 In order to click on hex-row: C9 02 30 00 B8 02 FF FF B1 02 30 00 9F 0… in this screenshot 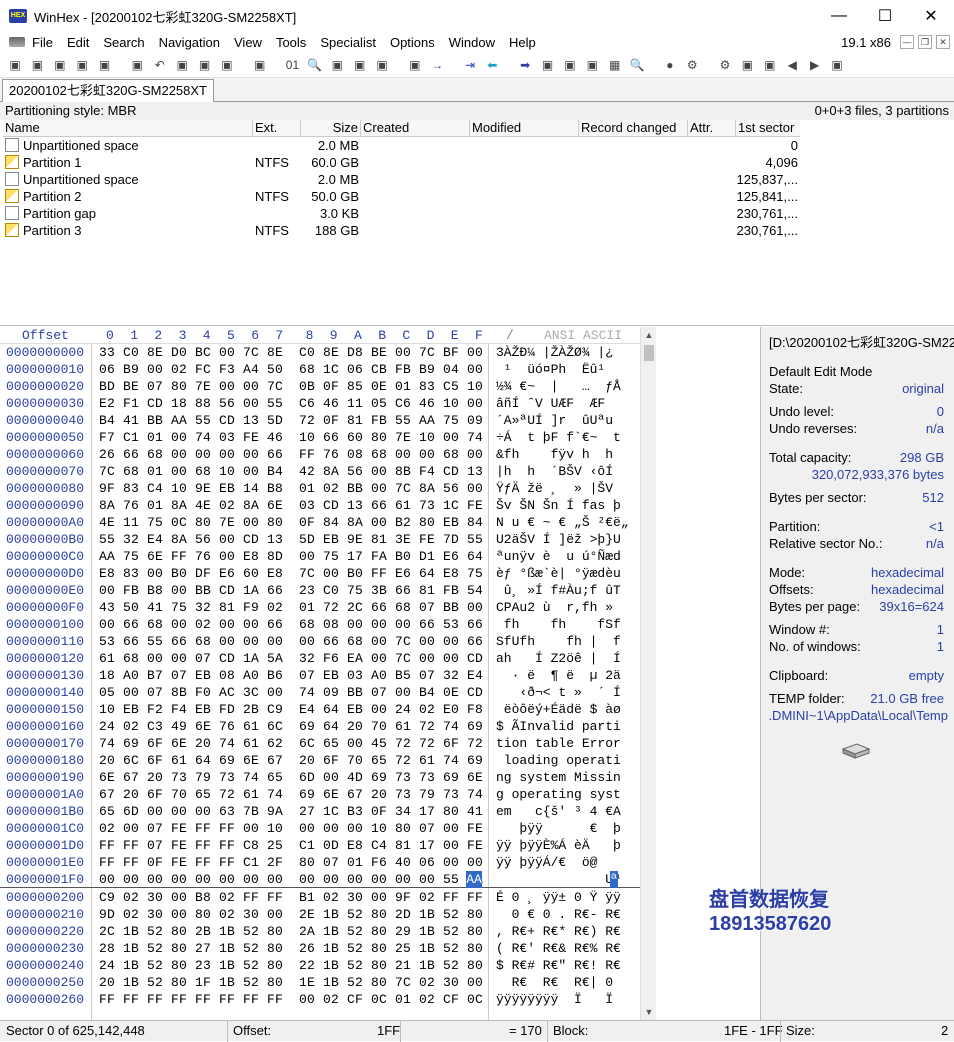, I will do `click(291, 897)`.